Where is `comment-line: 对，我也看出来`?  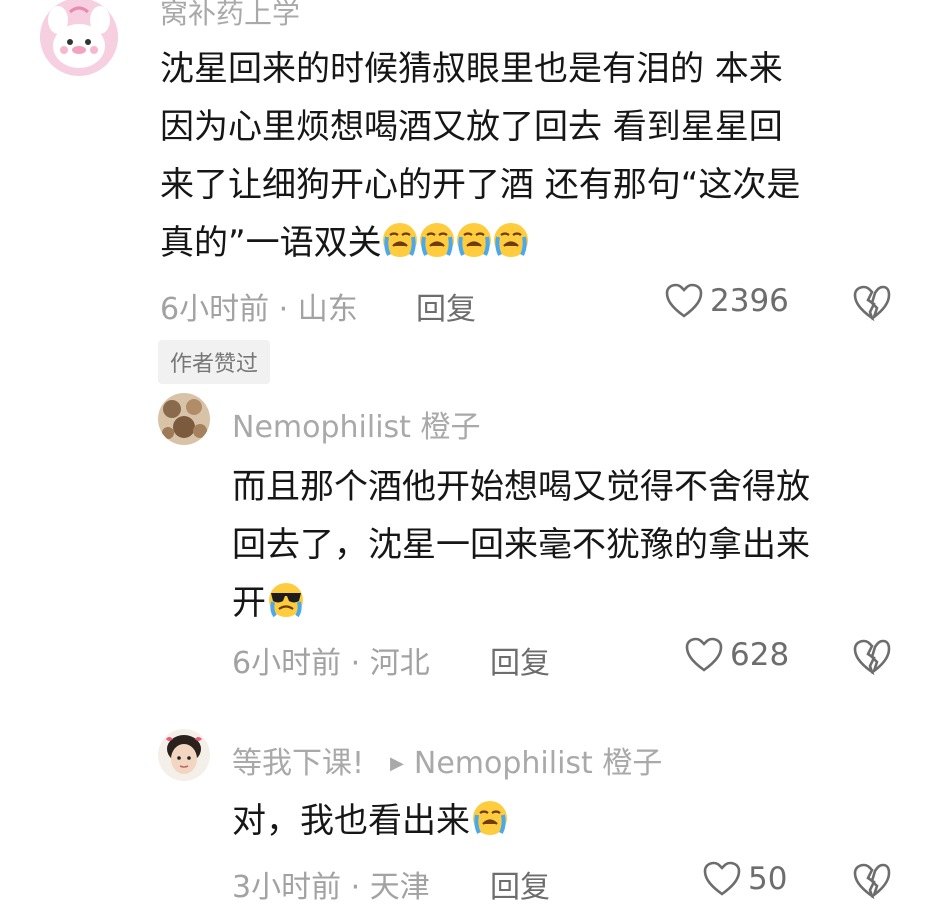 comment-line: 对，我也看出来 is located at coordinates (572, 824).